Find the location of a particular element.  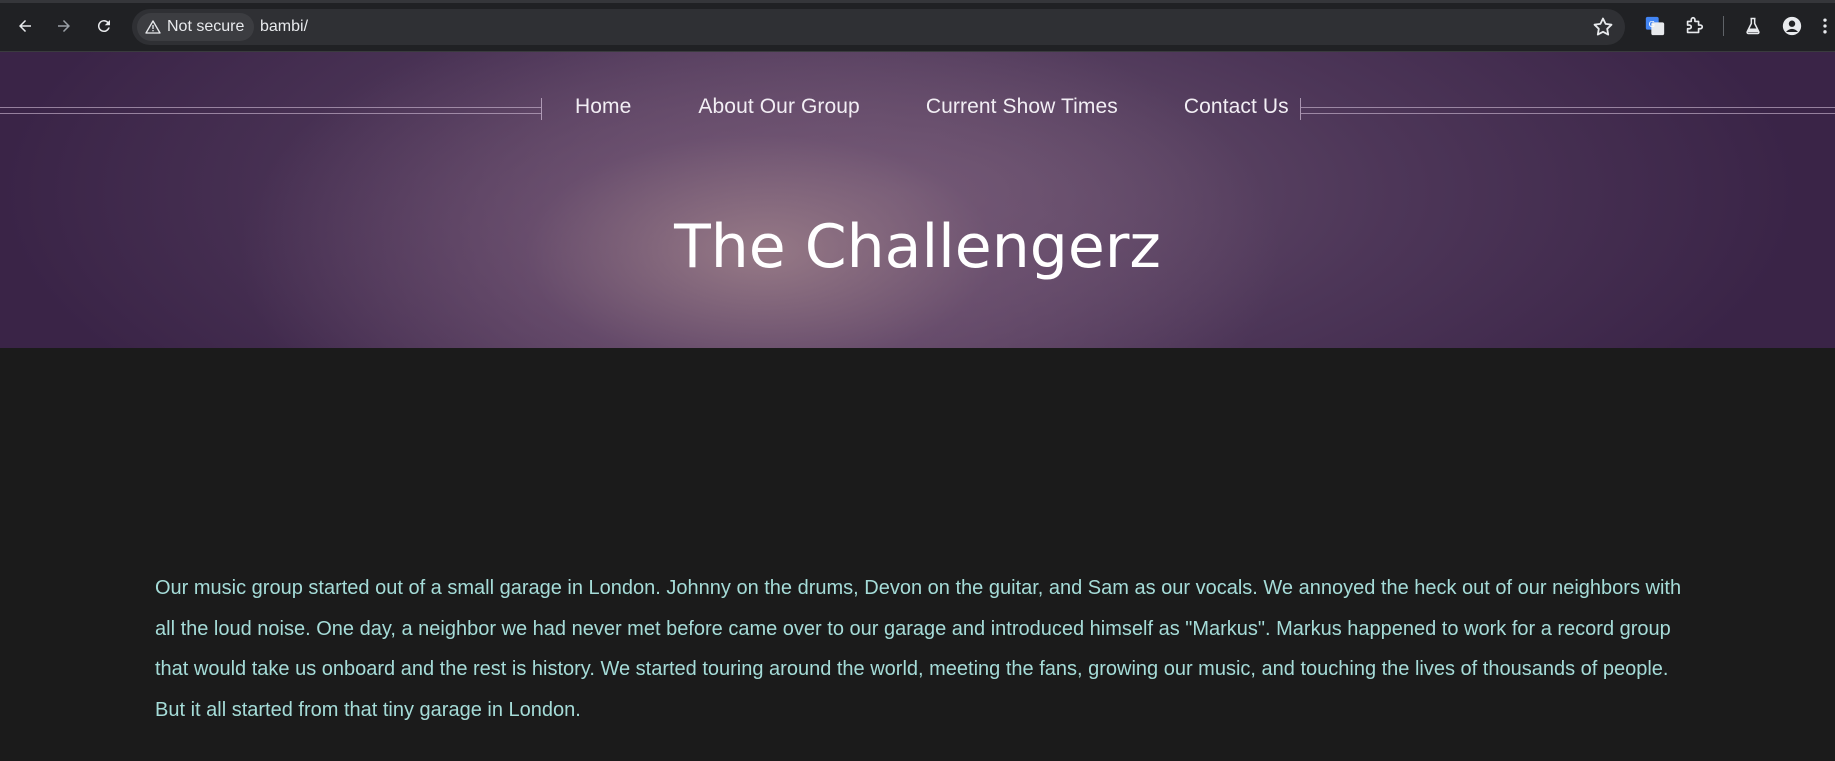

back-button is located at coordinates (25, 26).